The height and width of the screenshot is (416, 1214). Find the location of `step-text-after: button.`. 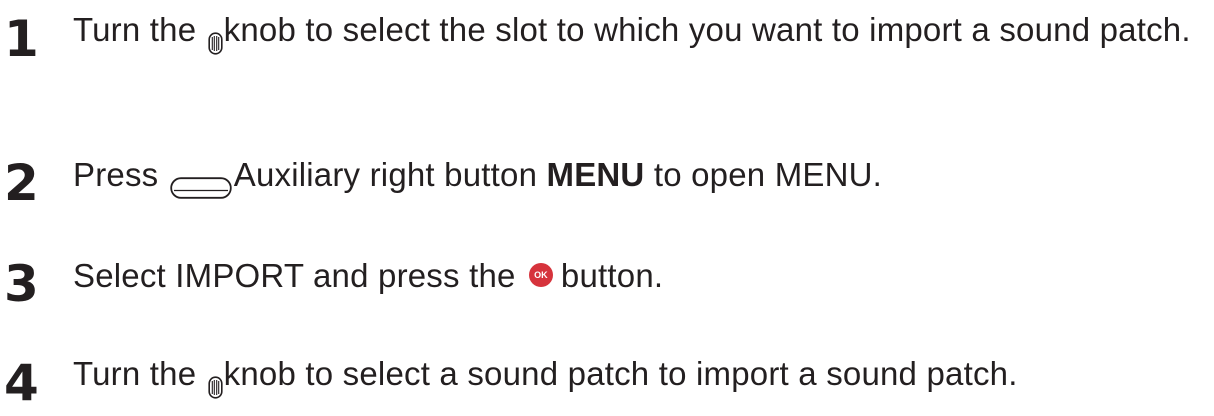

step-text-after: button. is located at coordinates (612, 275).